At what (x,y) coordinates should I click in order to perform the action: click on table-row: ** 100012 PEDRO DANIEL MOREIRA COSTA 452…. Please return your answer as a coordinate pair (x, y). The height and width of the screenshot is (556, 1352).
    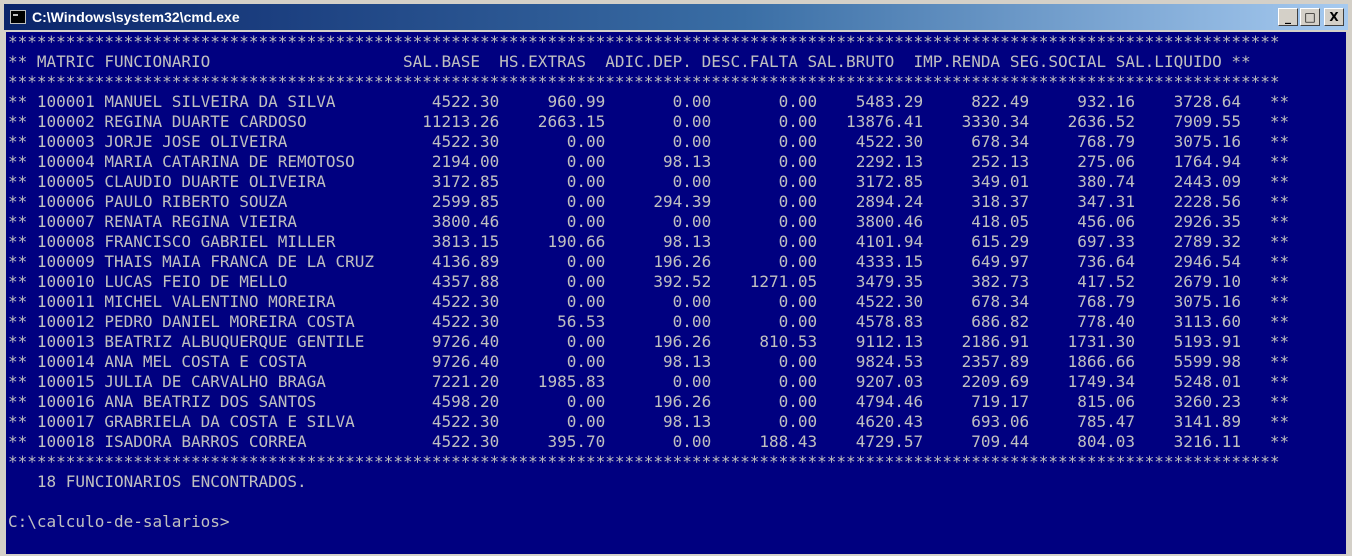
    Looking at the image, I should click on (649, 321).